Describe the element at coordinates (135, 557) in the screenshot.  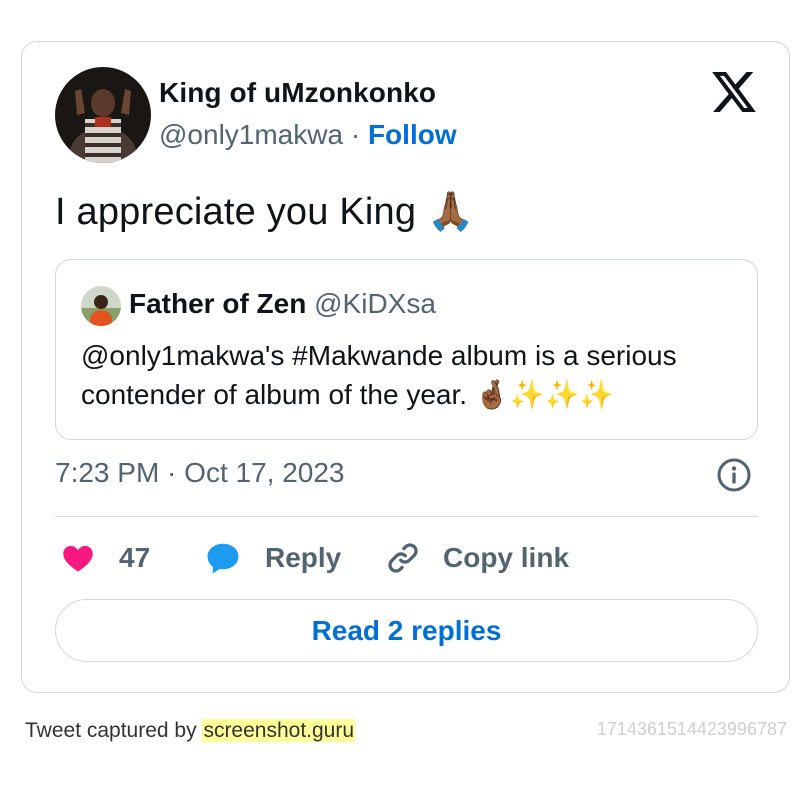
I see `like-count: 47` at that location.